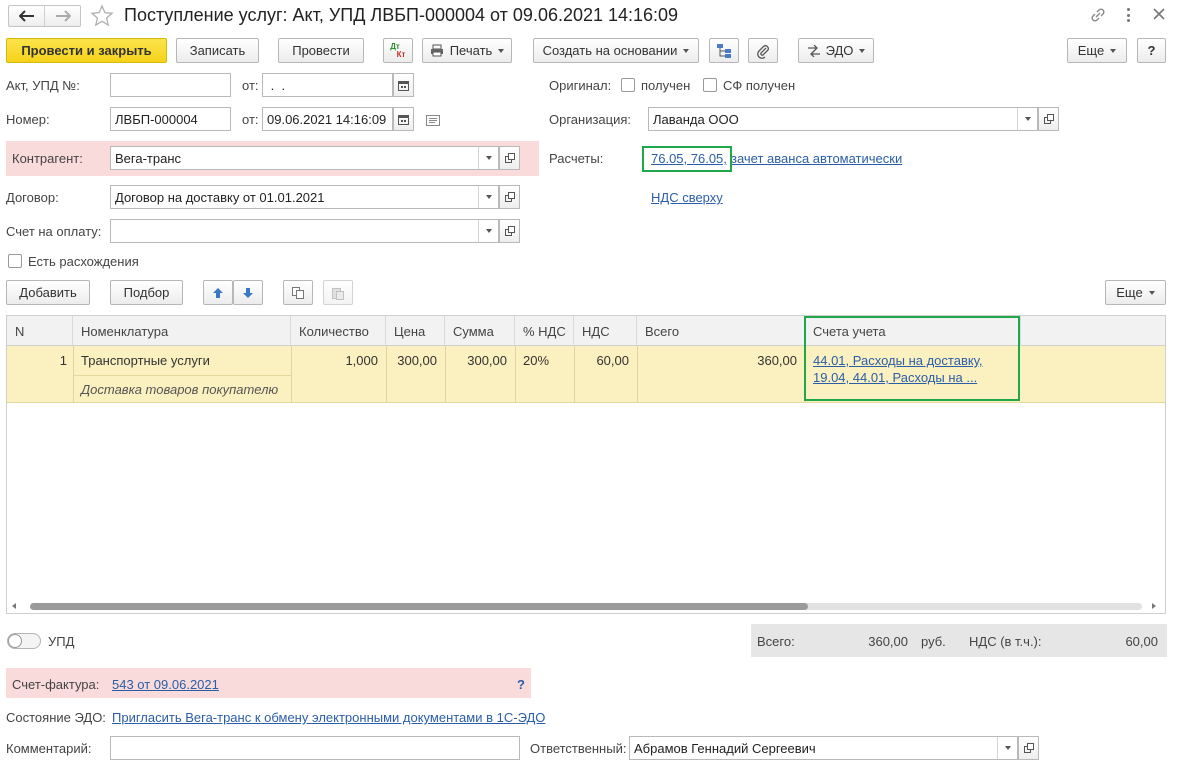 This screenshot has height=766, width=1181. Describe the element at coordinates (467, 50) in the screenshot. I see `print-button: Печать` at that location.